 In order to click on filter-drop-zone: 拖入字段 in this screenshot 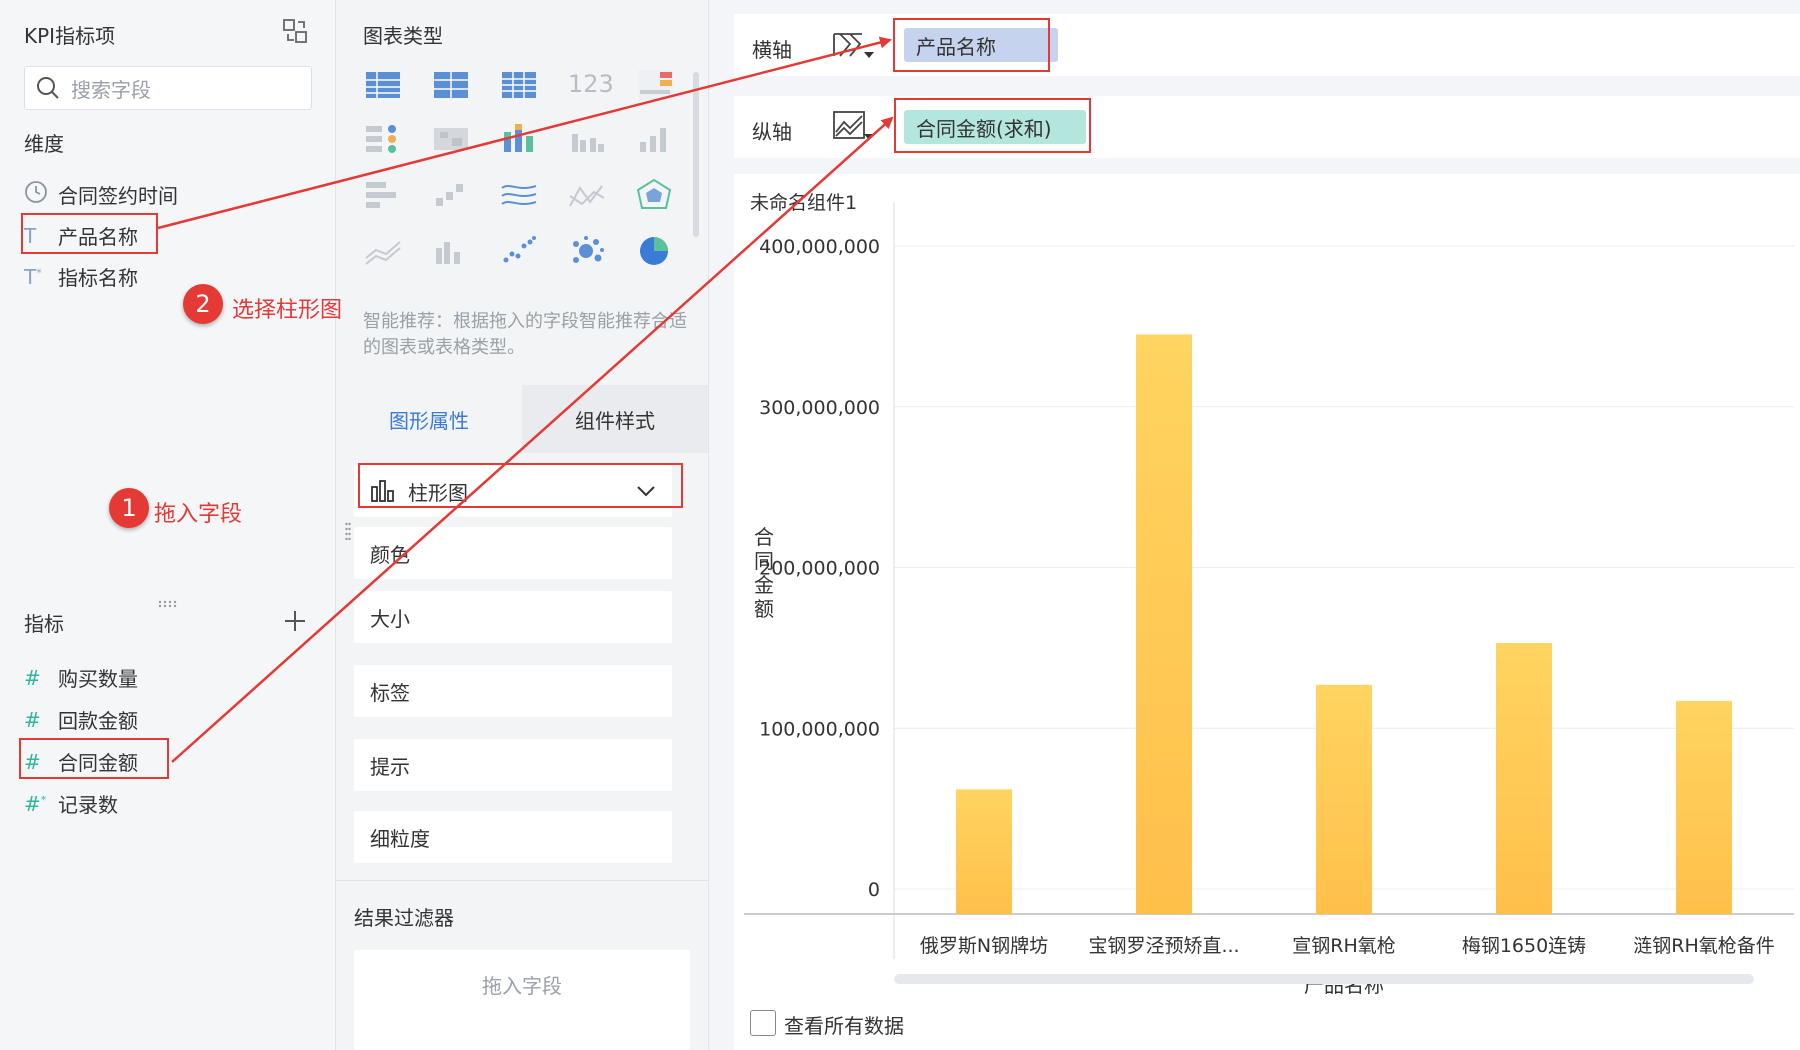, I will do `click(522, 1000)`.